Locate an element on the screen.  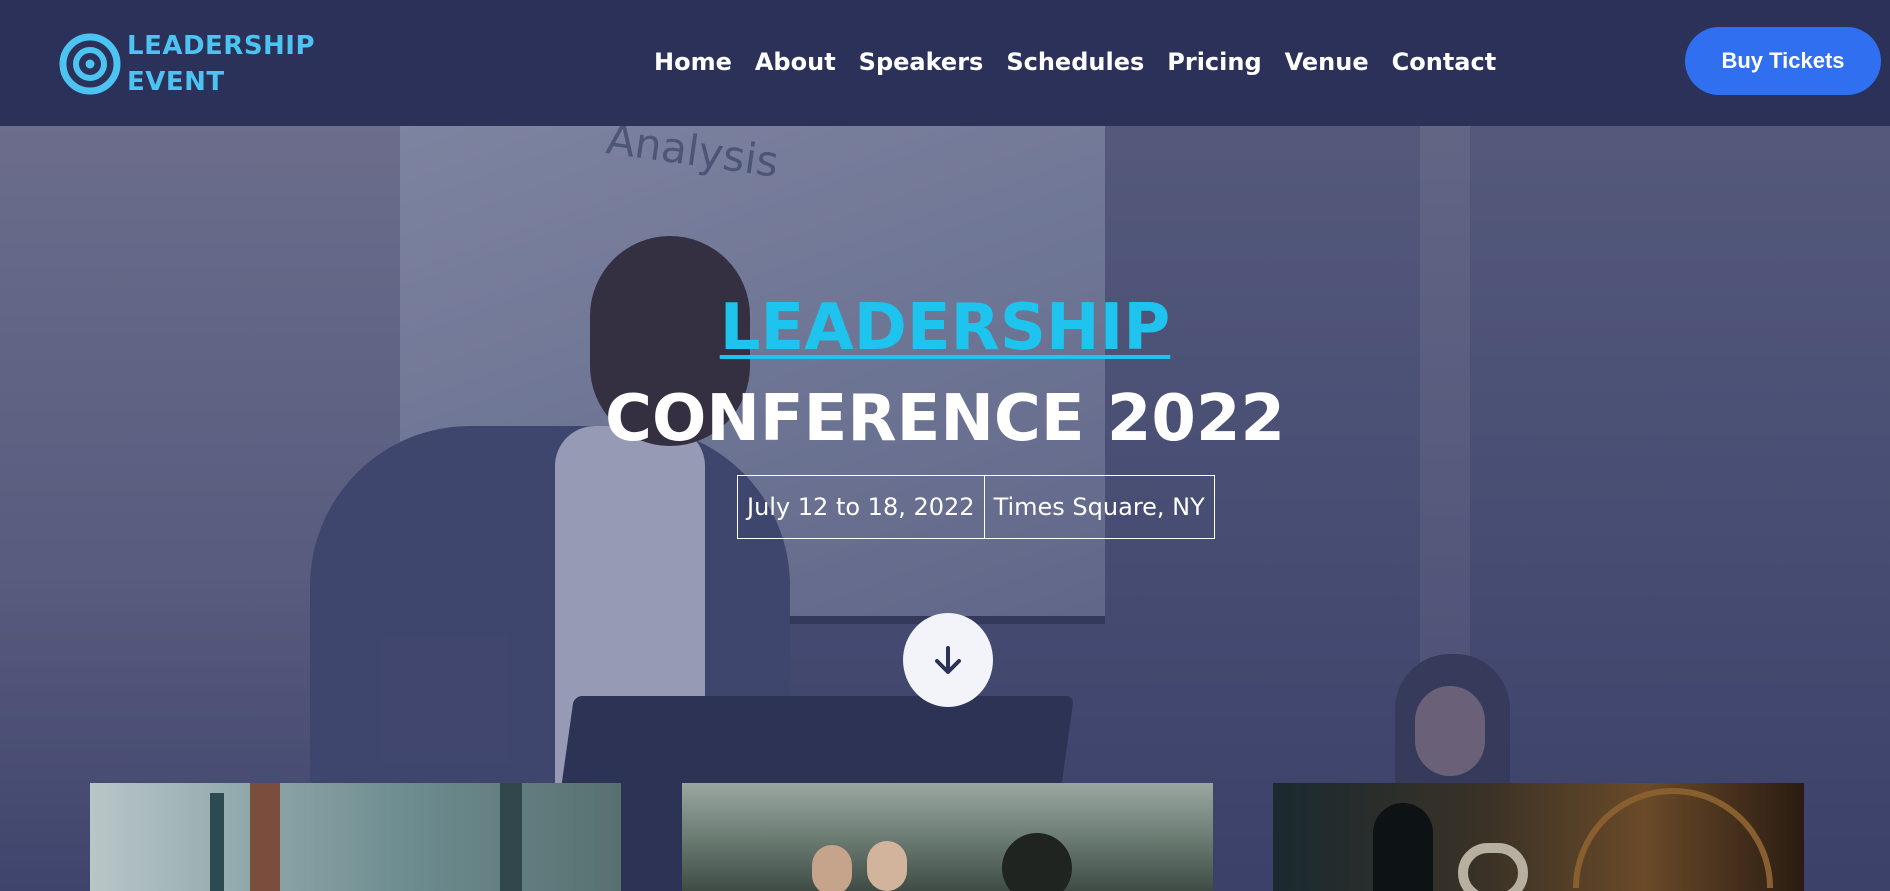
logo: LEADERSHIP EVENT is located at coordinates (187, 64).